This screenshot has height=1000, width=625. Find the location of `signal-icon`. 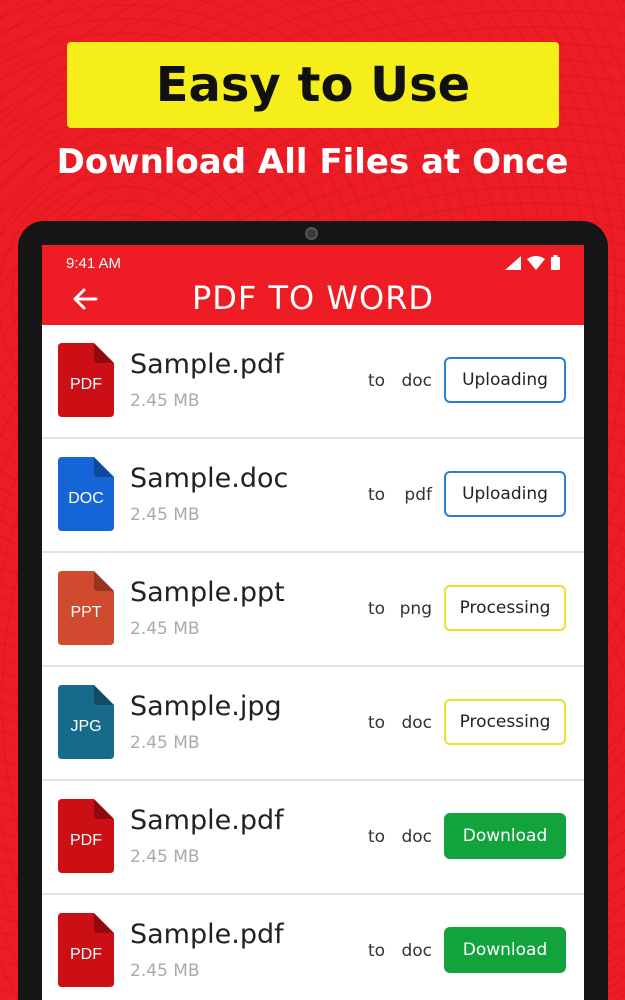

signal-icon is located at coordinates (513, 262).